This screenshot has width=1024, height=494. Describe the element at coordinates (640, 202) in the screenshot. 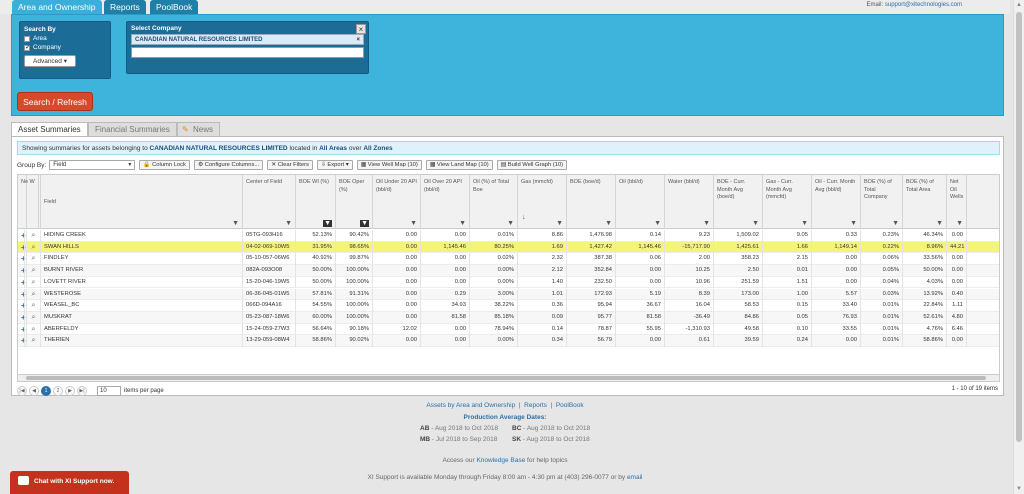

I see `column-header: Oil (bbl/d) ▼` at that location.